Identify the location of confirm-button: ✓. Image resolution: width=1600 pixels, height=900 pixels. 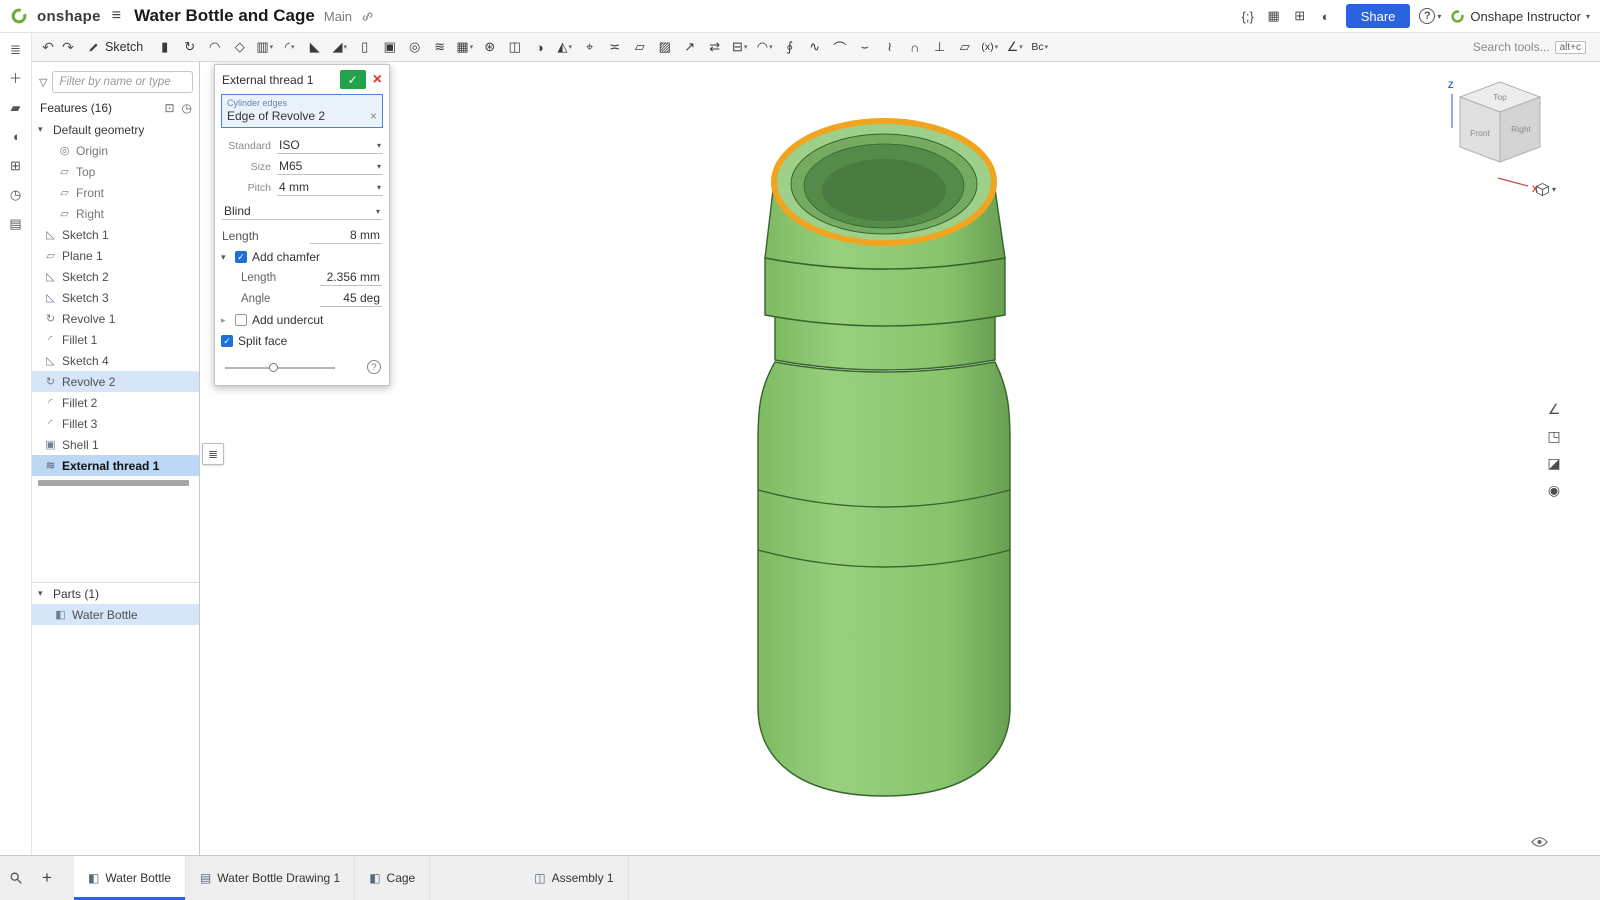
(352, 79).